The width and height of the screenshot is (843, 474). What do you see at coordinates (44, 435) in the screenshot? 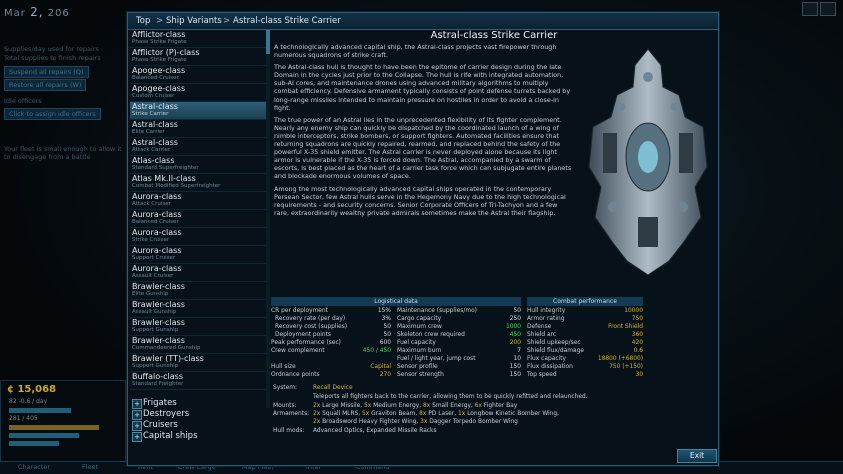
I see `cargo-bar` at bounding box center [44, 435].